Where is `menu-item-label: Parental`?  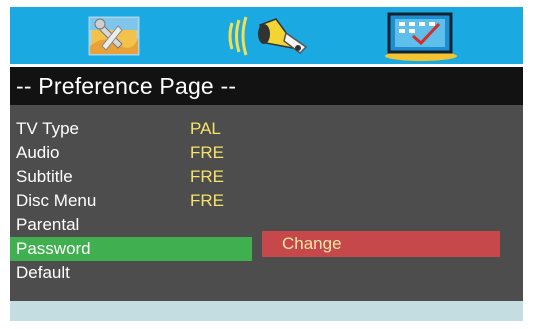
menu-item-label: Parental is located at coordinates (48, 224).